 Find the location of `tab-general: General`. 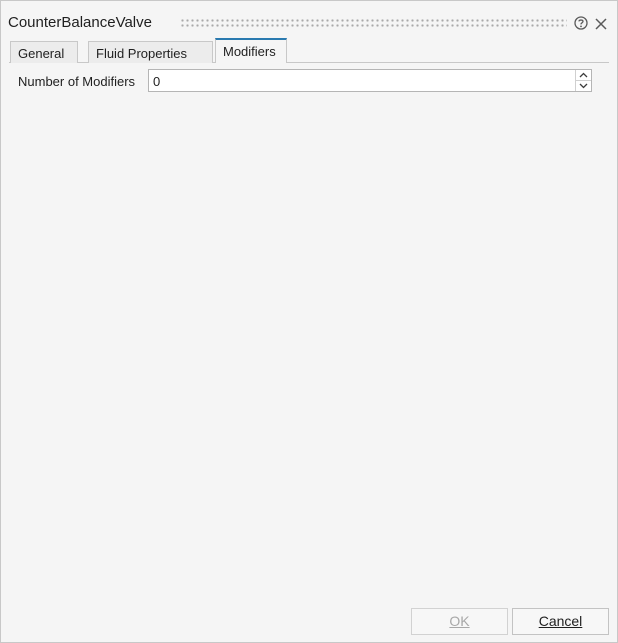

tab-general: General is located at coordinates (44, 52).